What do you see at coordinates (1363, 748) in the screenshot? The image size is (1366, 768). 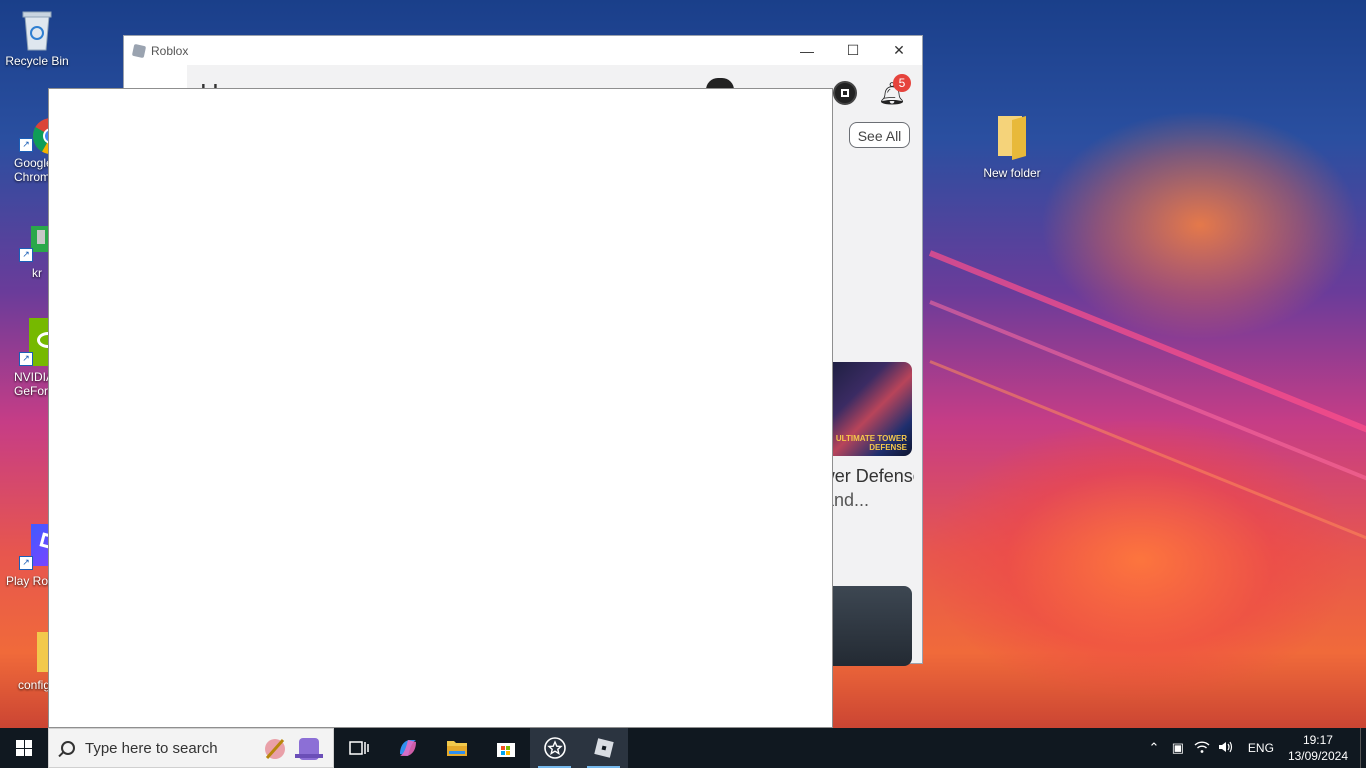 I see `show-desktop-button` at bounding box center [1363, 748].